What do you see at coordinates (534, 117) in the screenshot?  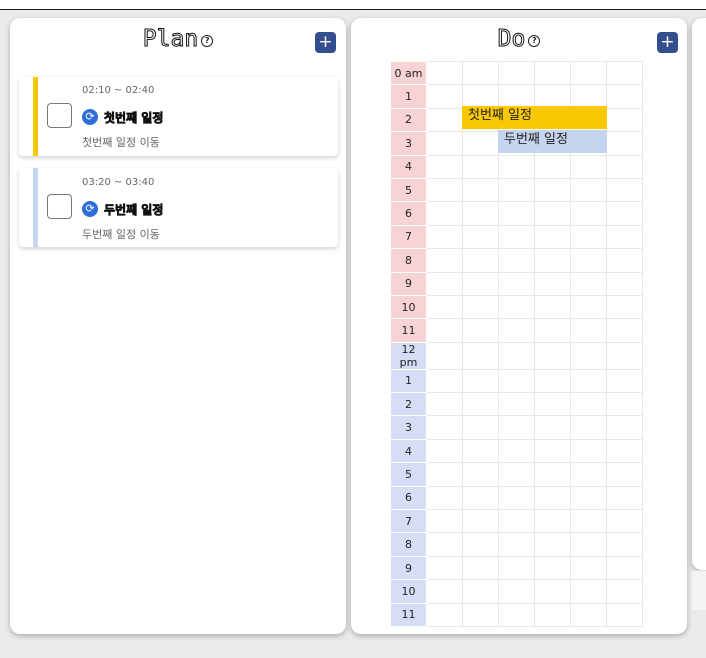 I see `event-block: 첫번째 일정` at bounding box center [534, 117].